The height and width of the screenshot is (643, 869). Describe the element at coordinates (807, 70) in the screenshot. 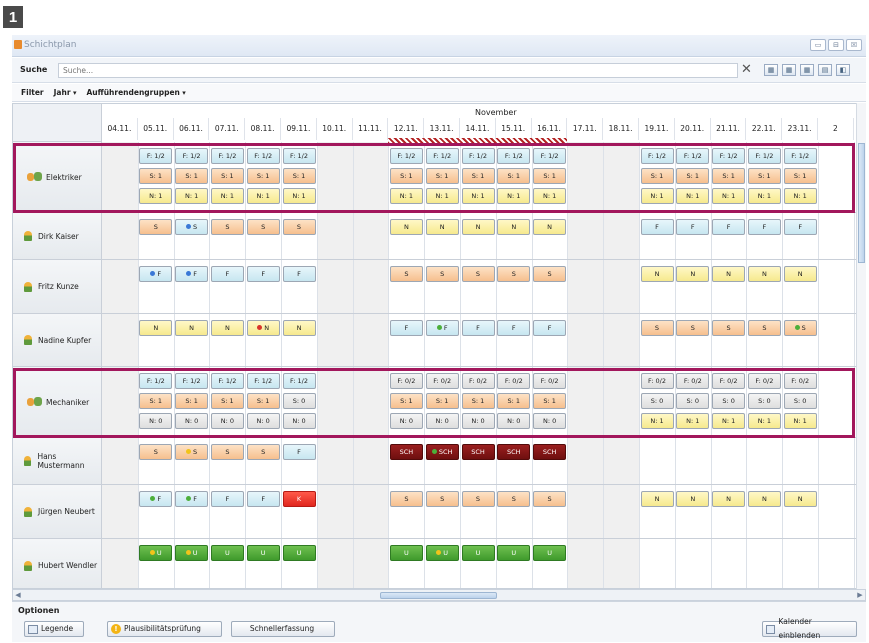

I see `table-view-icon: ▦` at that location.